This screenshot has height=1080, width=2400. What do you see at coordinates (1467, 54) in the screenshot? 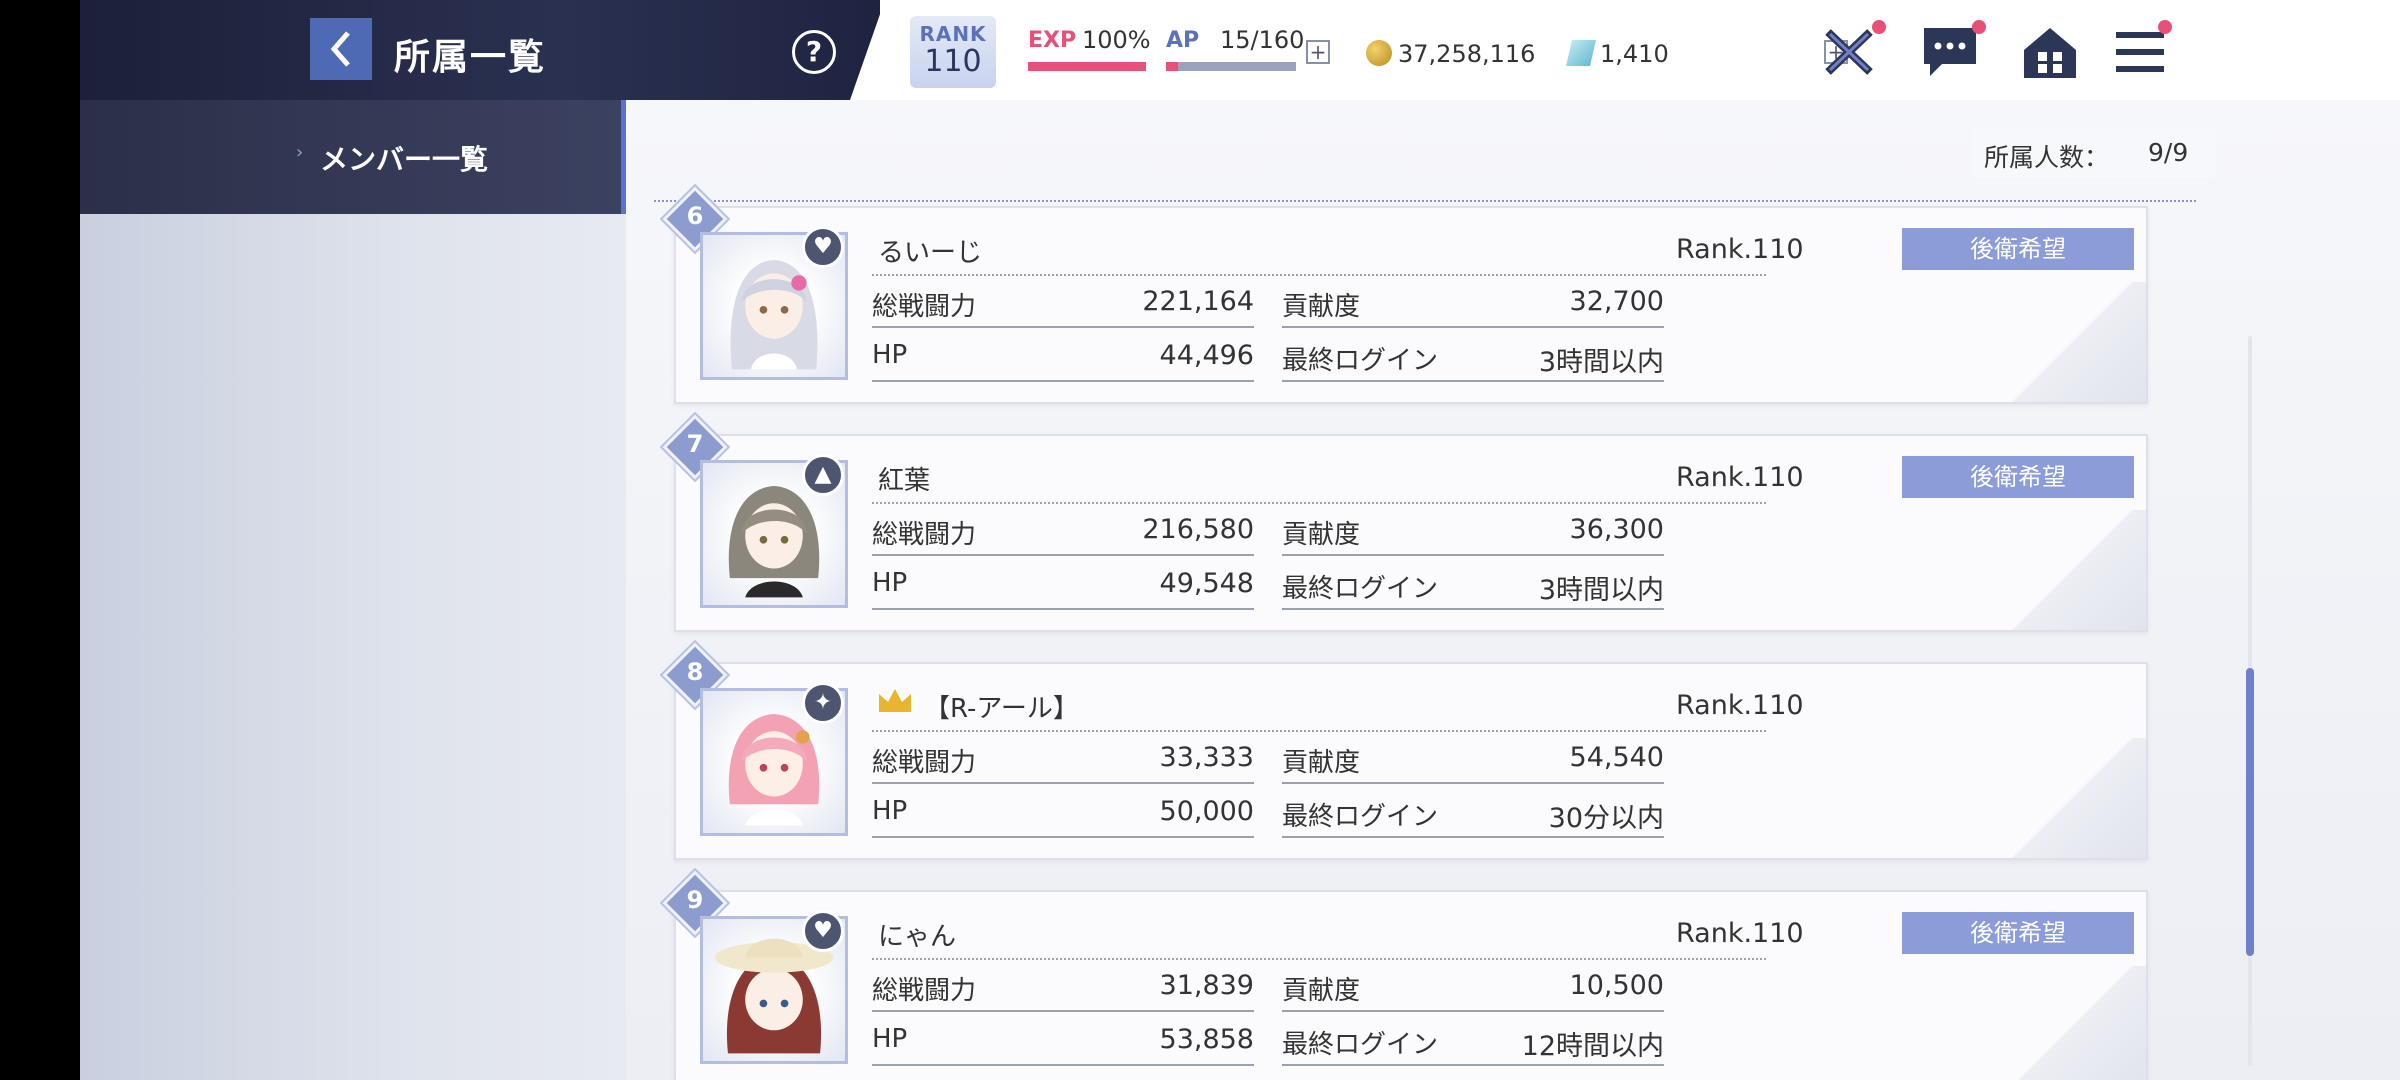
I see `gold-value: 37,258,116` at bounding box center [1467, 54].